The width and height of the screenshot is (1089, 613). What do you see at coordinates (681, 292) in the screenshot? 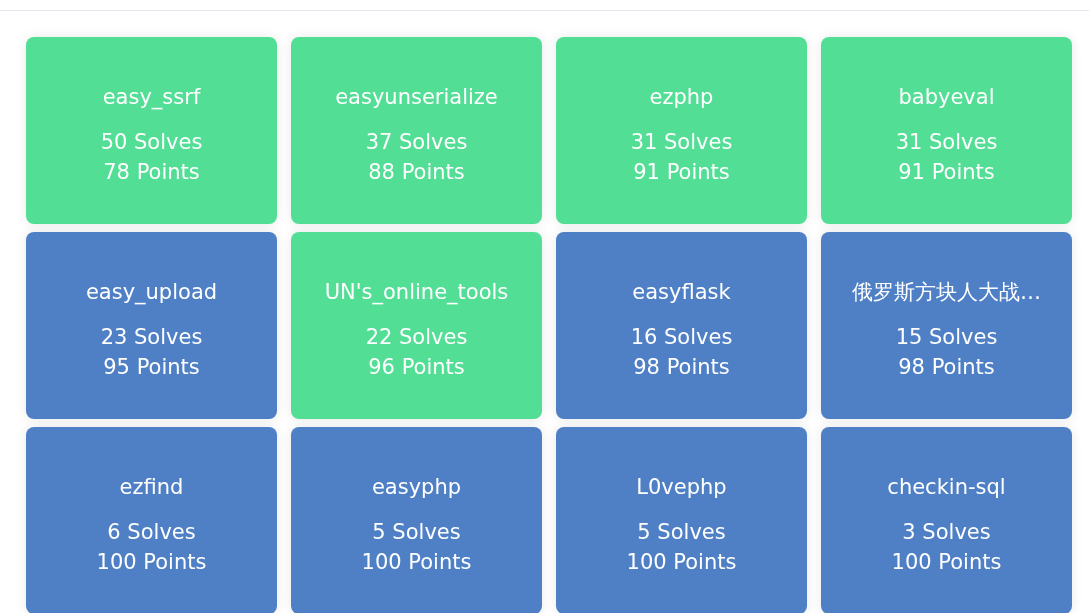
I see `challenge-title: easyflask` at bounding box center [681, 292].